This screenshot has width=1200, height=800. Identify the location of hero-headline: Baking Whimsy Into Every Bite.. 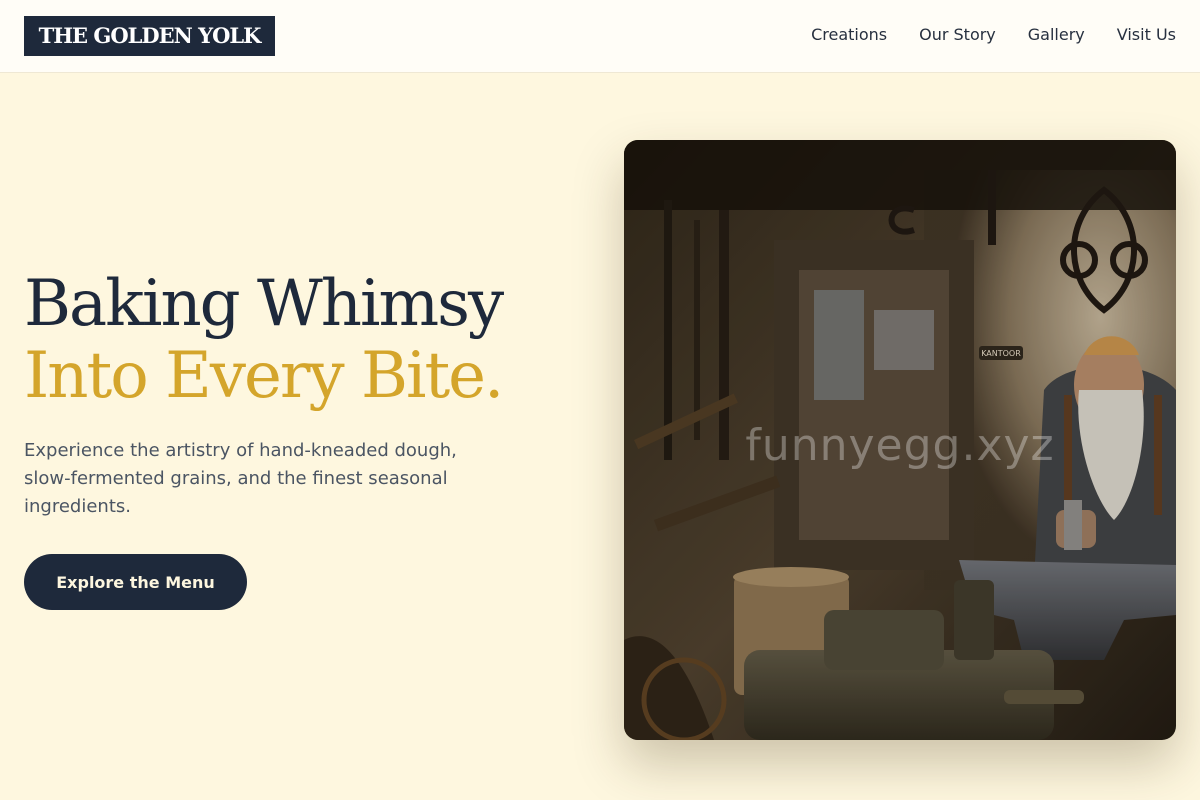
(264, 340).